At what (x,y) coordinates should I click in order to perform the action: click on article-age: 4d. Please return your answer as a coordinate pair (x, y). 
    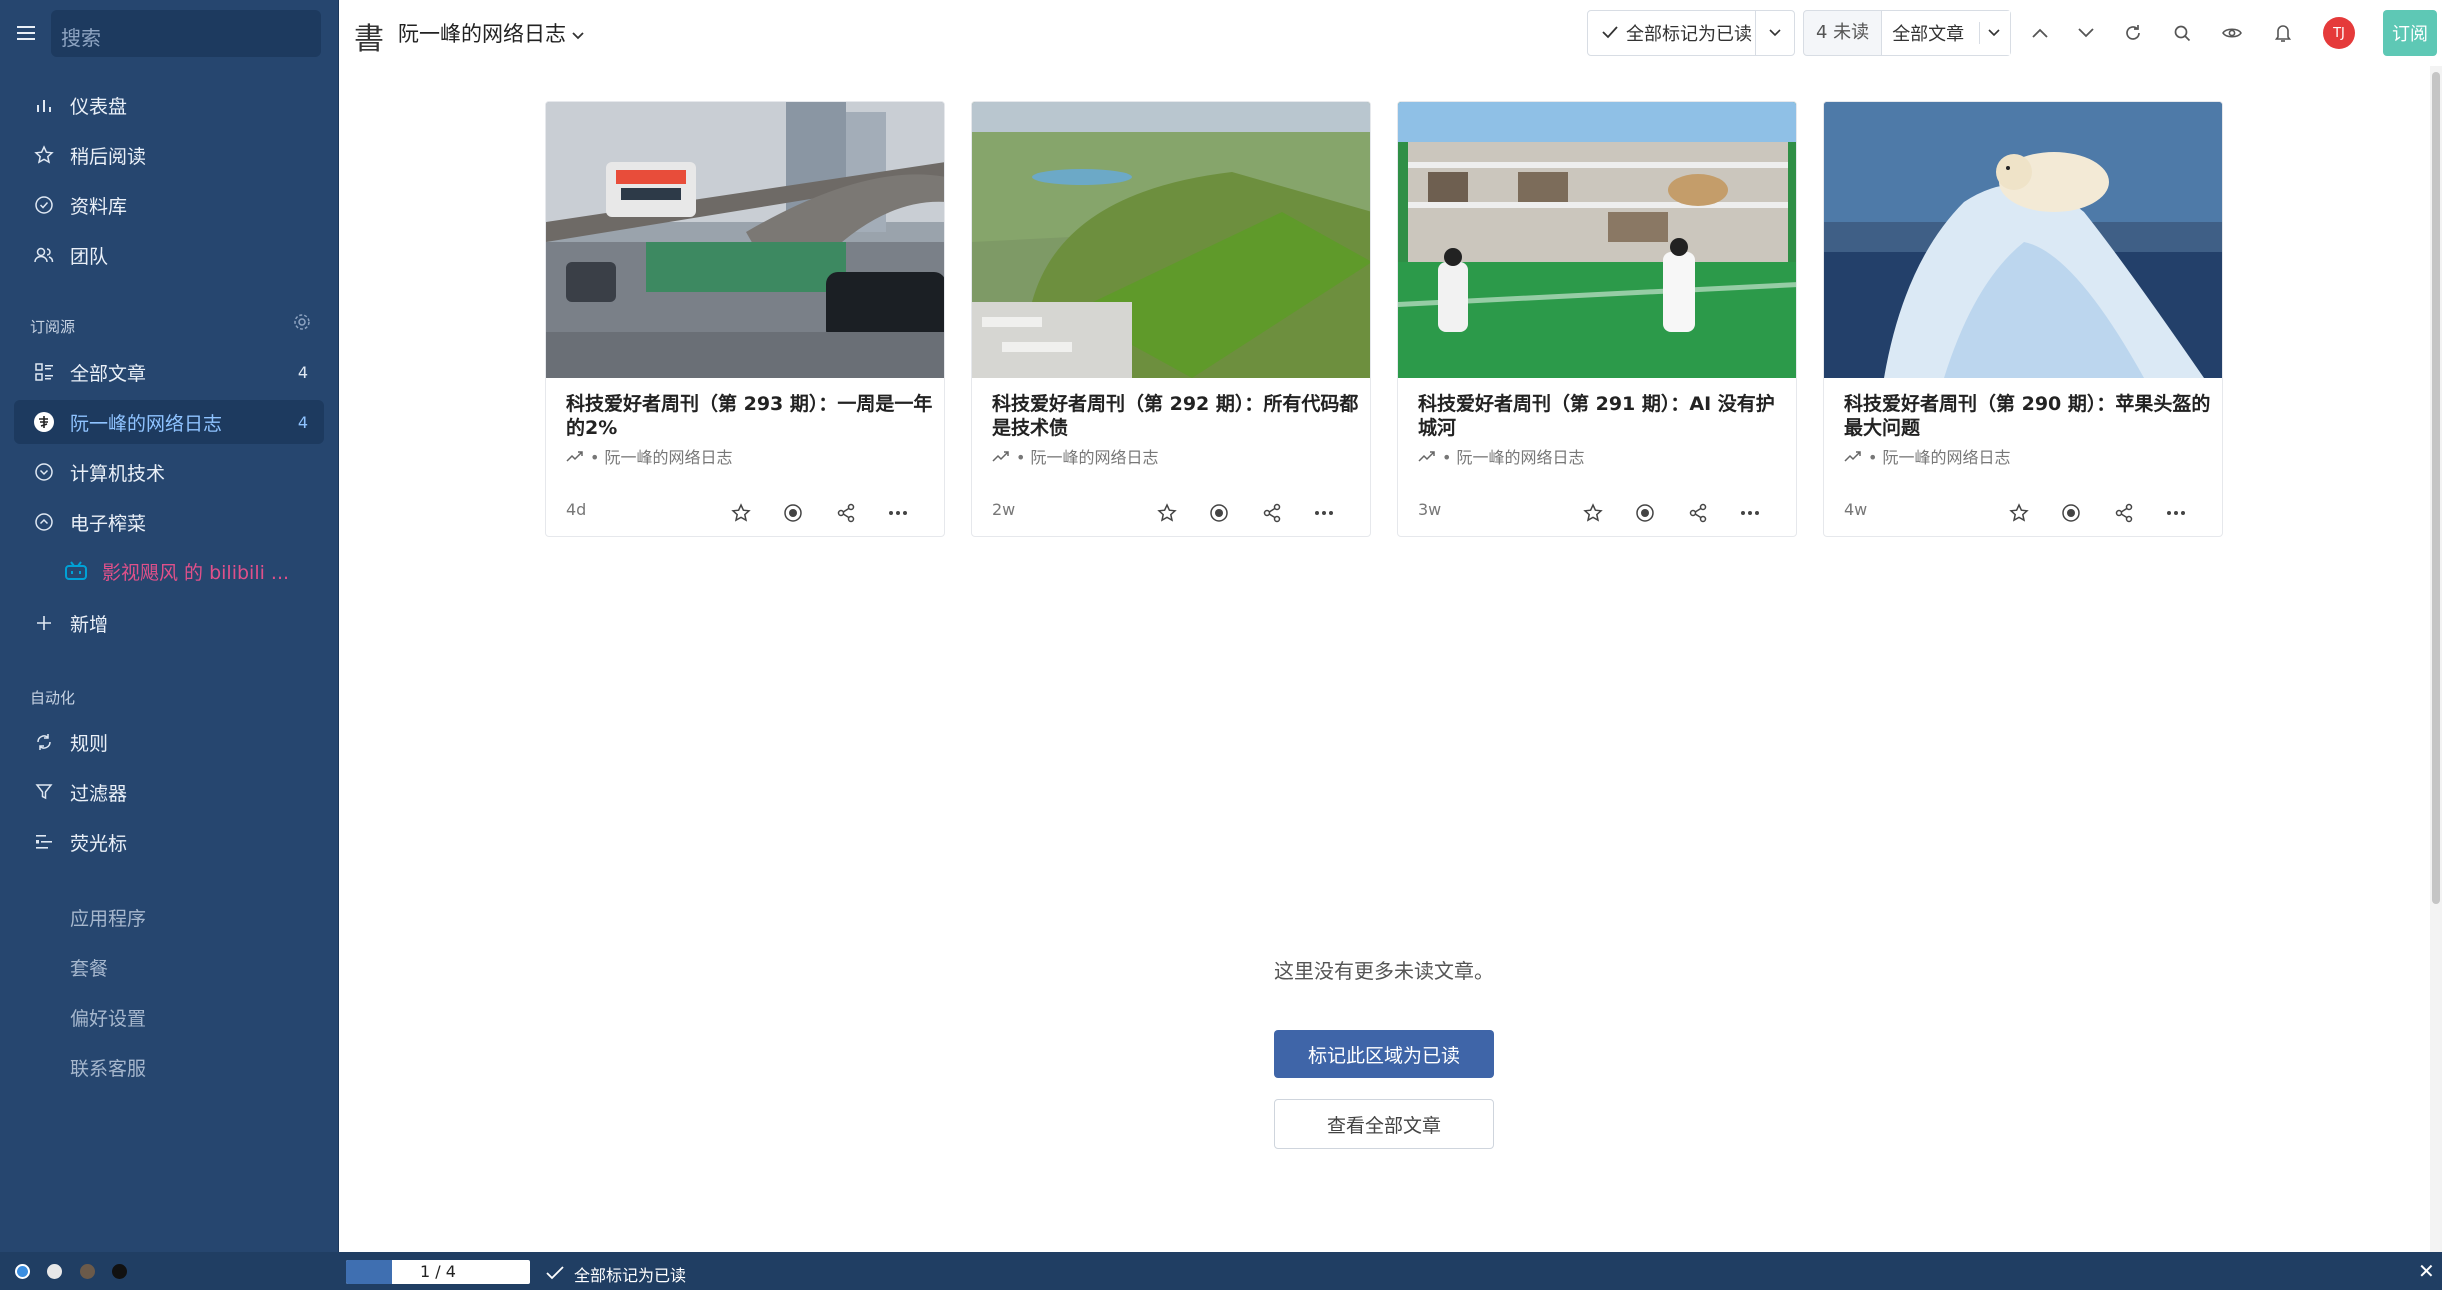
    Looking at the image, I should click on (576, 509).